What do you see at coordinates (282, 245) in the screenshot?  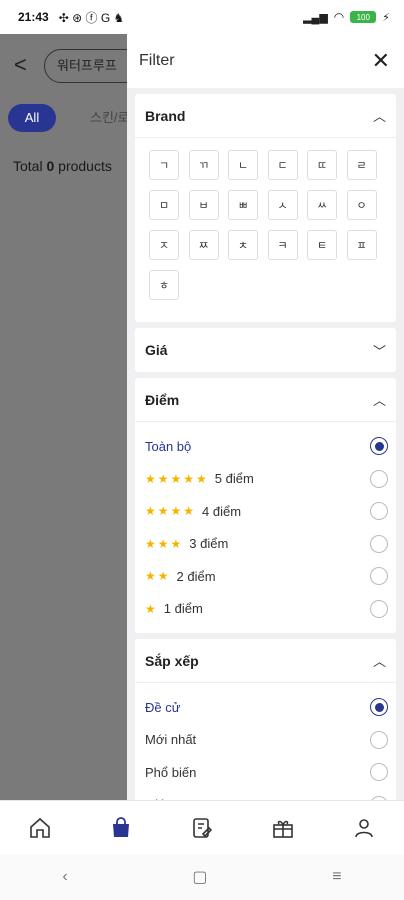 I see `brand-chip: ㅋ` at bounding box center [282, 245].